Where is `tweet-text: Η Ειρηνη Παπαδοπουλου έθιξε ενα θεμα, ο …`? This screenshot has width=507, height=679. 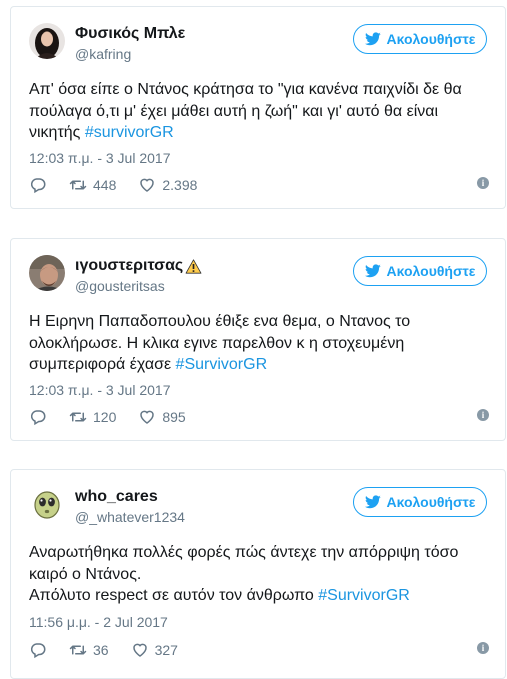 tweet-text: Η Ειρηνη Παπαδοπουλου έθιξε ενα θεμα, ο … is located at coordinates (259, 343).